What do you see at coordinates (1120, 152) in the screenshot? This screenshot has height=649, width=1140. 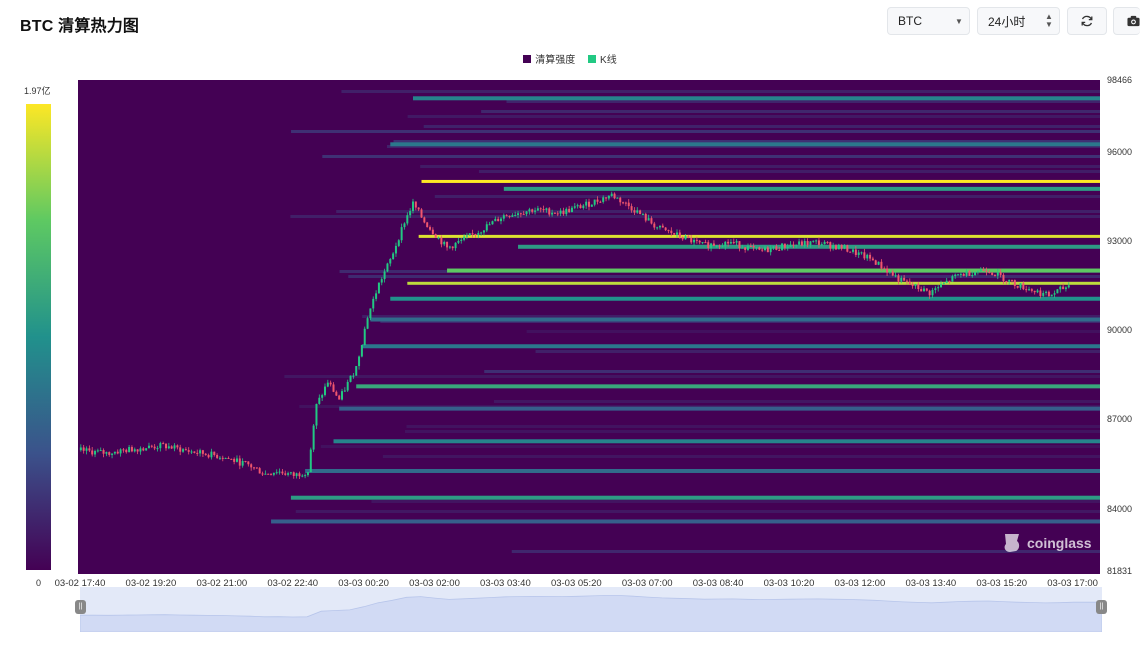 I see `y-axis-tick-label: 96000` at bounding box center [1120, 152].